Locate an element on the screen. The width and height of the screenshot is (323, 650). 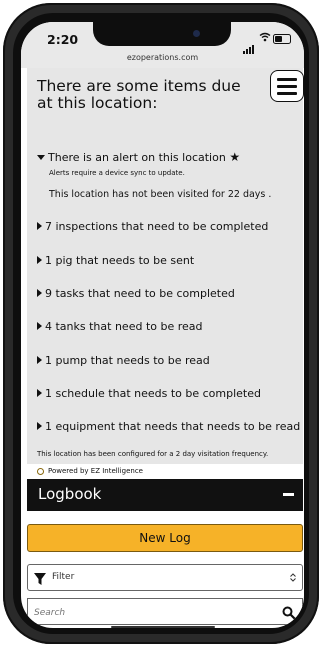
item-tasks: 9 tasks that need to be completed is located at coordinates (136, 293).